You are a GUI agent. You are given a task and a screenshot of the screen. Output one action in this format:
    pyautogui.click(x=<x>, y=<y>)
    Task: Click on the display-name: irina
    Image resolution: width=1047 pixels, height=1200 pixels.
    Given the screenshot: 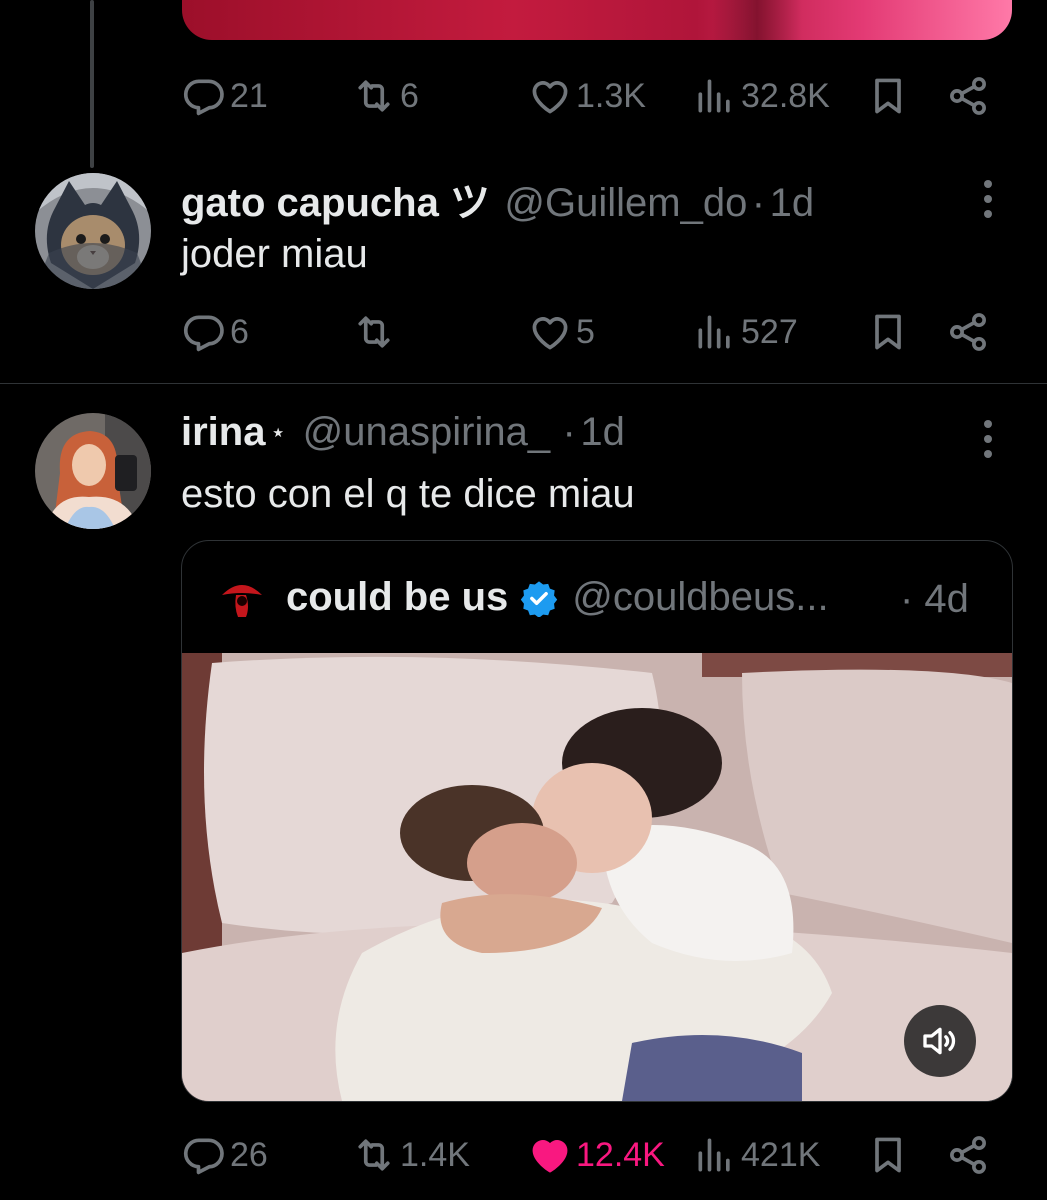 What is the action you would take?
    pyautogui.click(x=223, y=432)
    